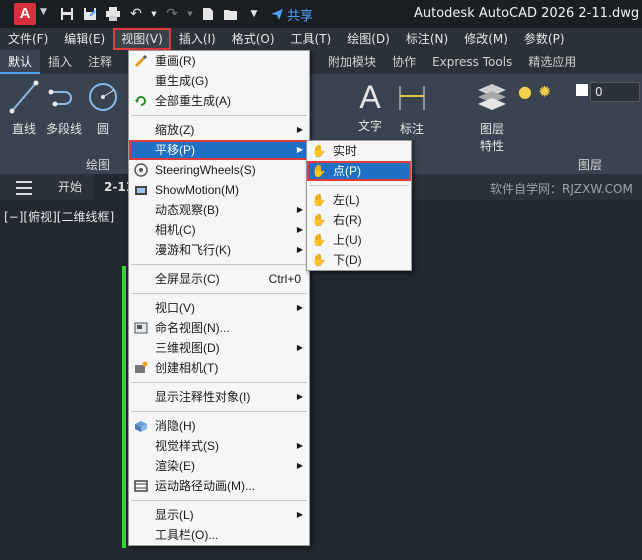  I want to click on pan-menu-item: ✋ 下(D), so click(359, 260).